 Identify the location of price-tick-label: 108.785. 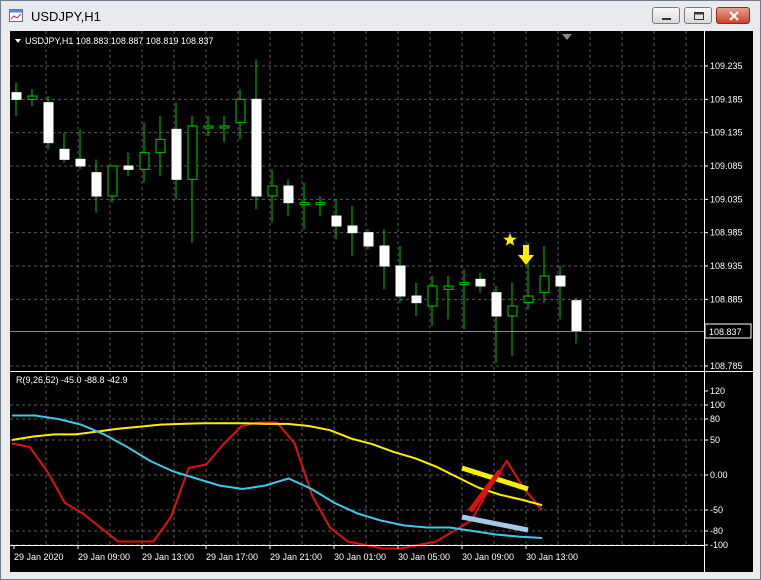
(726, 366).